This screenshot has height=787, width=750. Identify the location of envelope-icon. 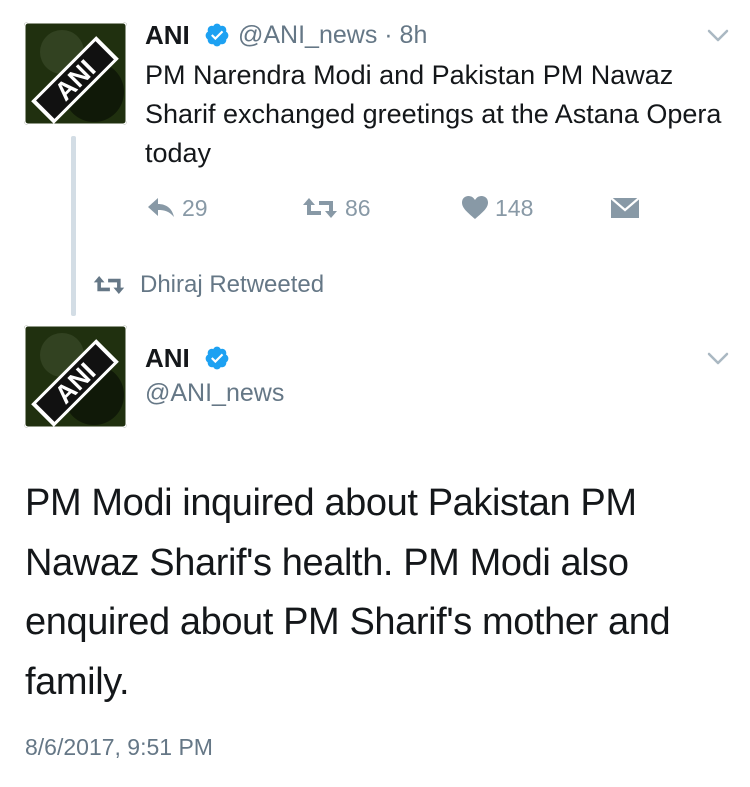
(625, 207).